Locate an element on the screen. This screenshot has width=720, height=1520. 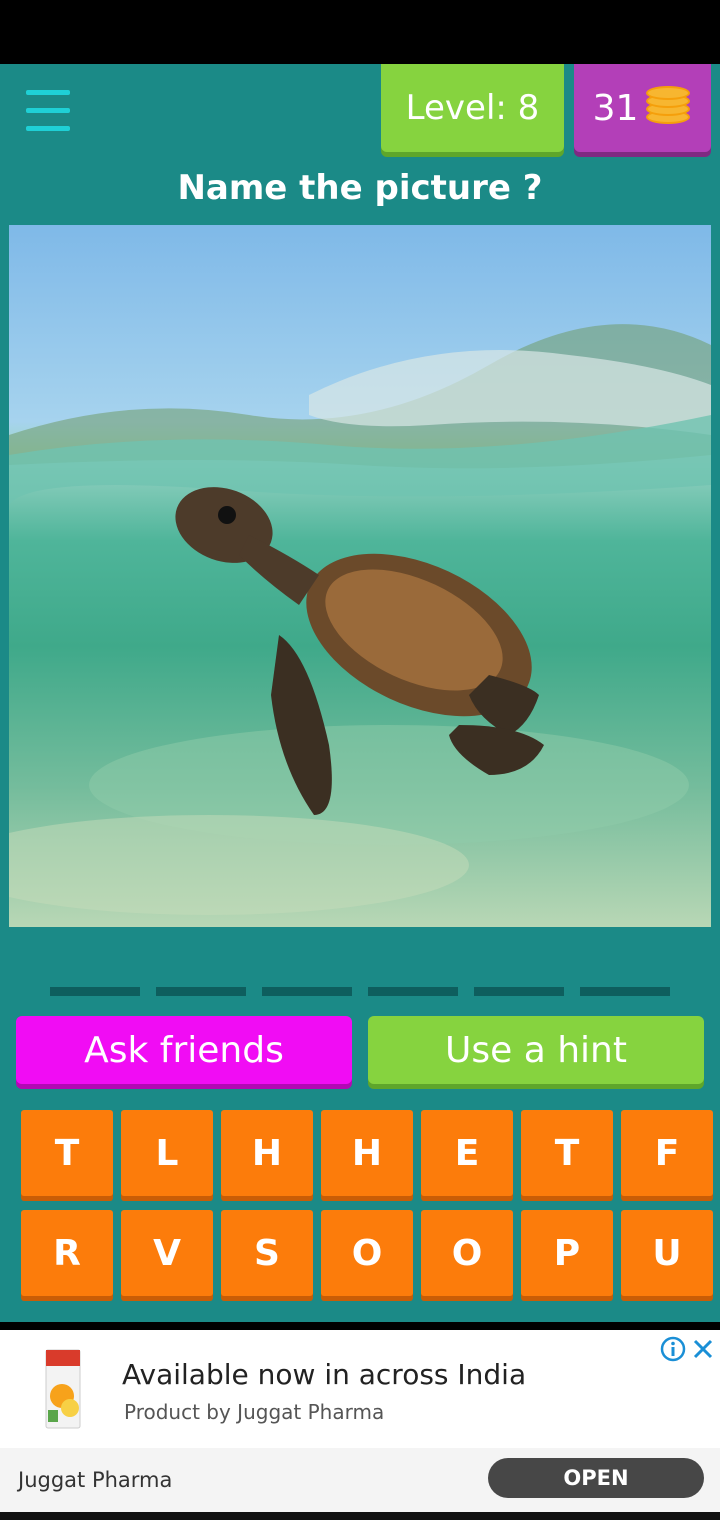
letter-key: L is located at coordinates (167, 1153).